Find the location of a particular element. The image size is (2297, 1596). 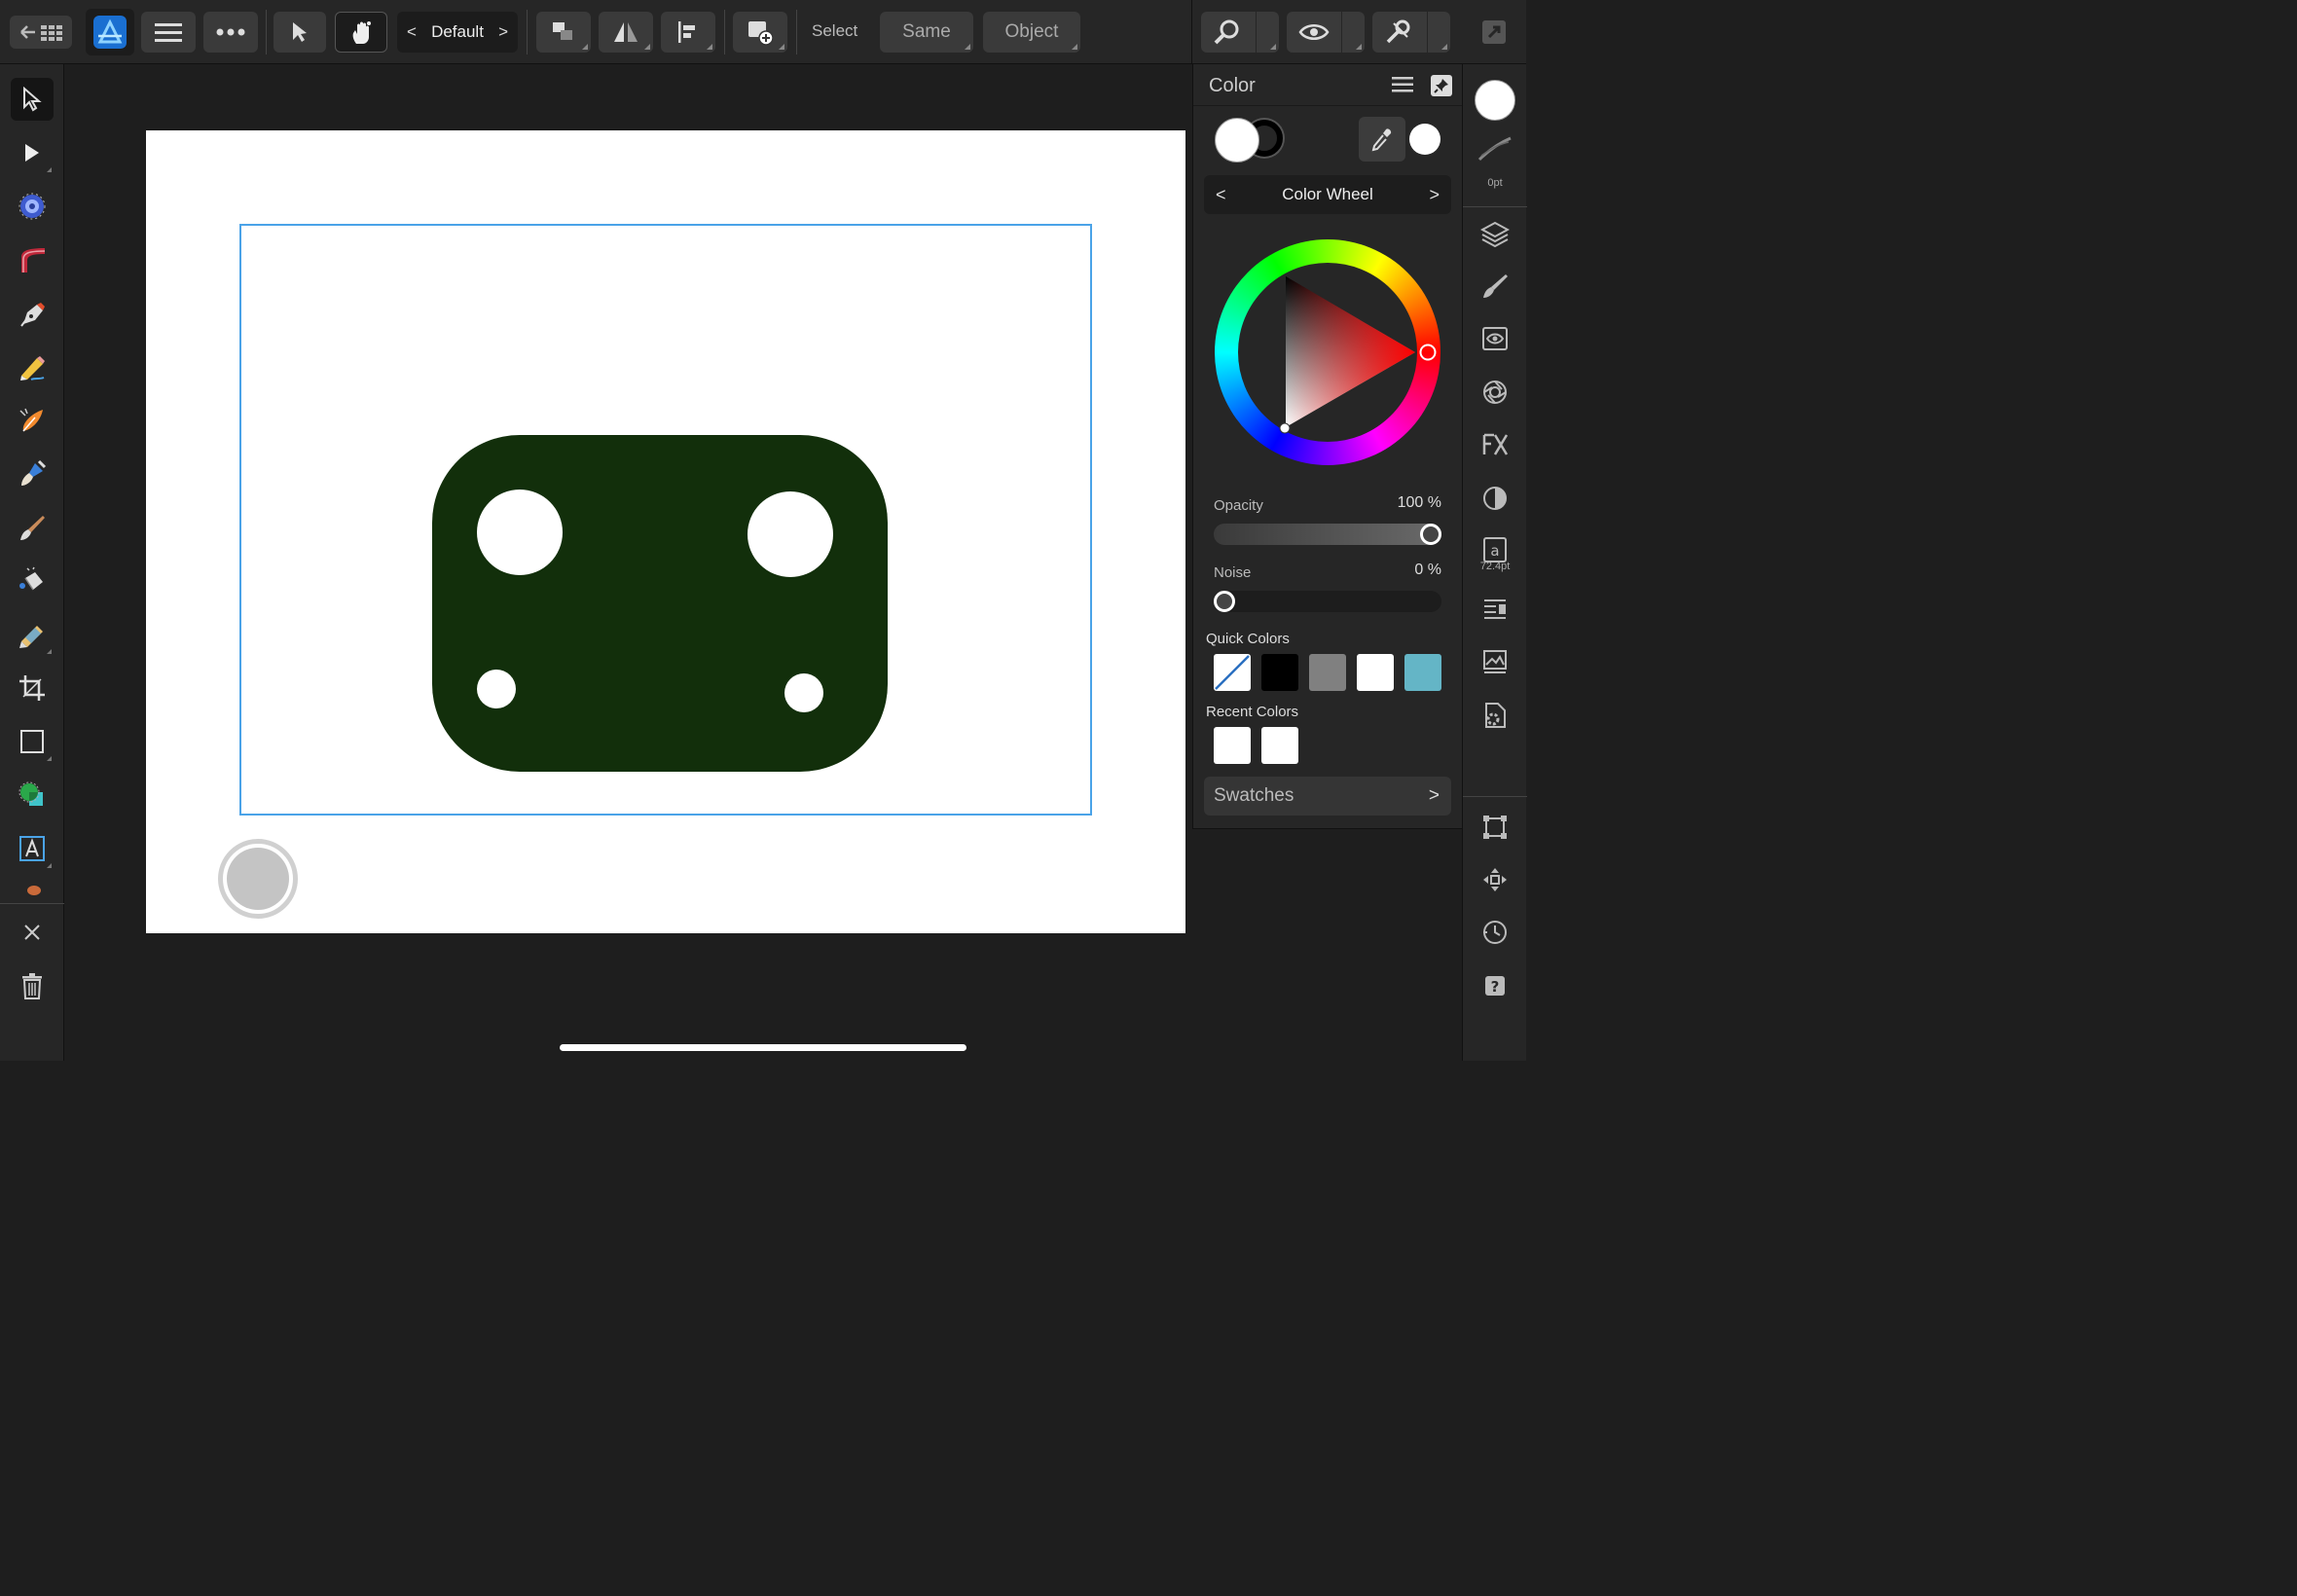

arrange-button is located at coordinates (563, 32).